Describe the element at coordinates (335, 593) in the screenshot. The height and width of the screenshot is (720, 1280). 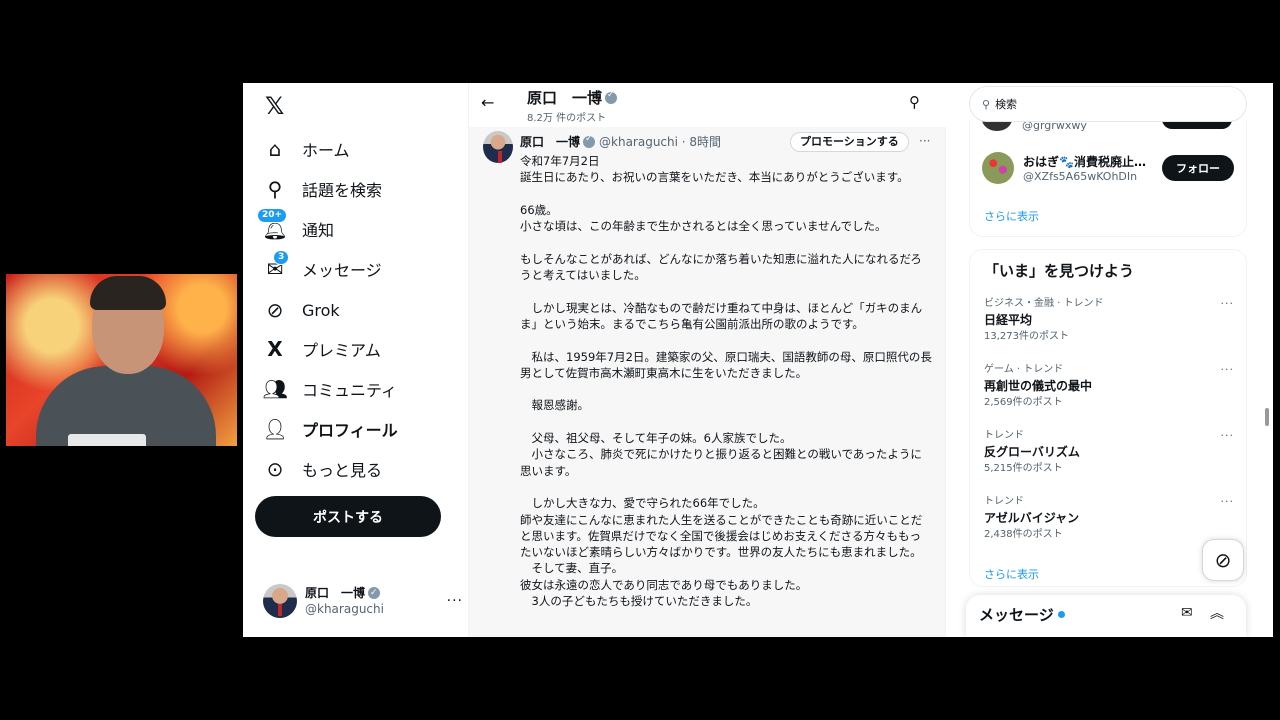
I see `account-name: 原口 一博` at that location.